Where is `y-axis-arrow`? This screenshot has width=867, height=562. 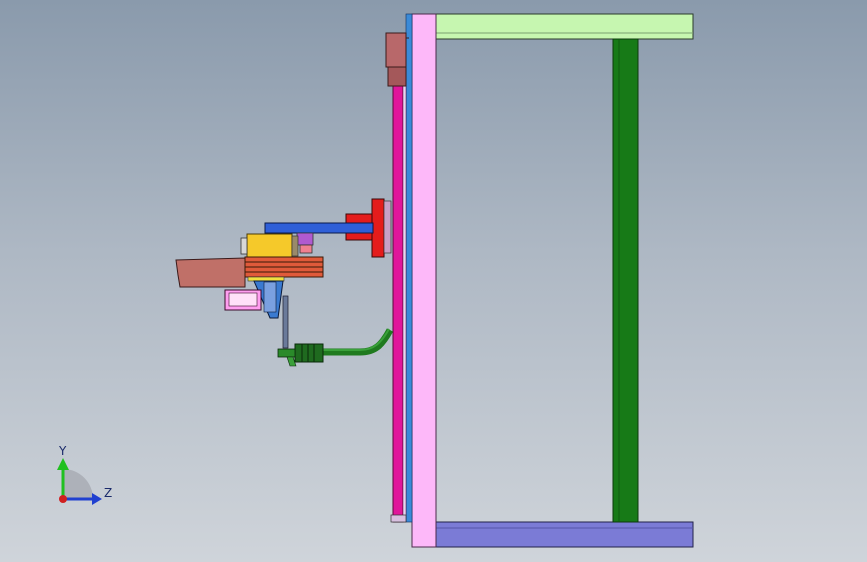 y-axis-arrow is located at coordinates (63, 464).